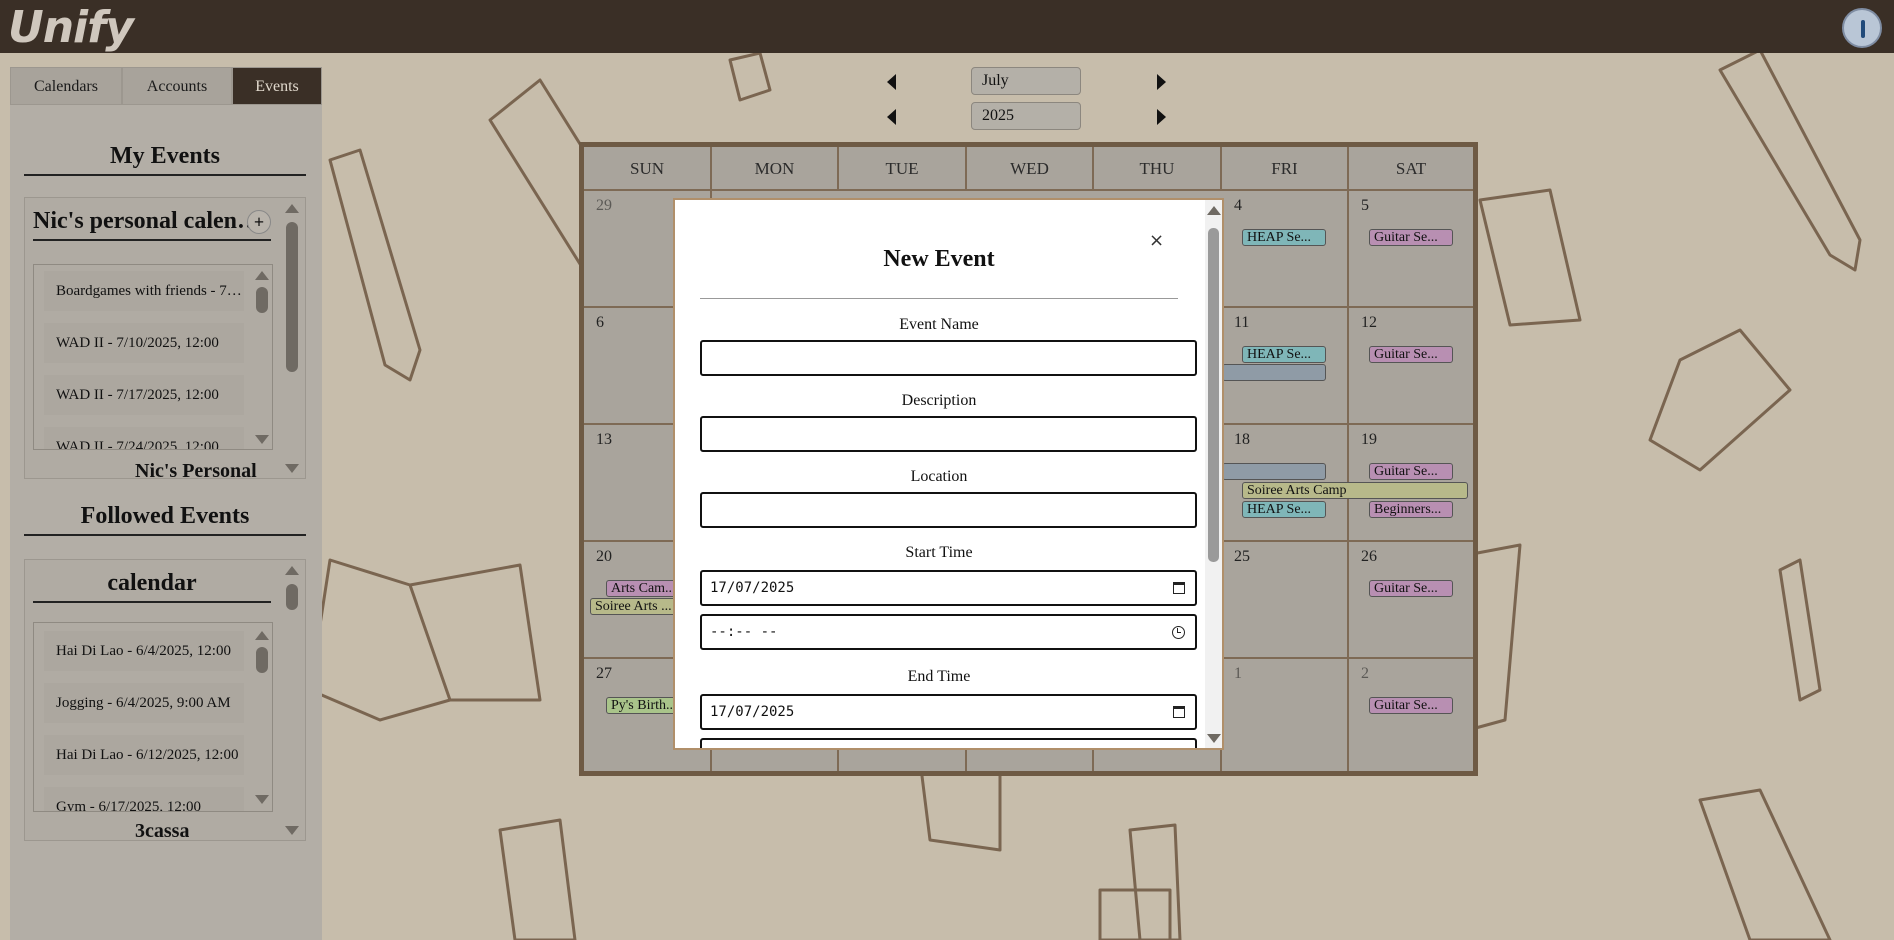 The width and height of the screenshot is (1894, 940). Describe the element at coordinates (162, 830) in the screenshot. I see `next-calendar-peek: 3cassa` at that location.